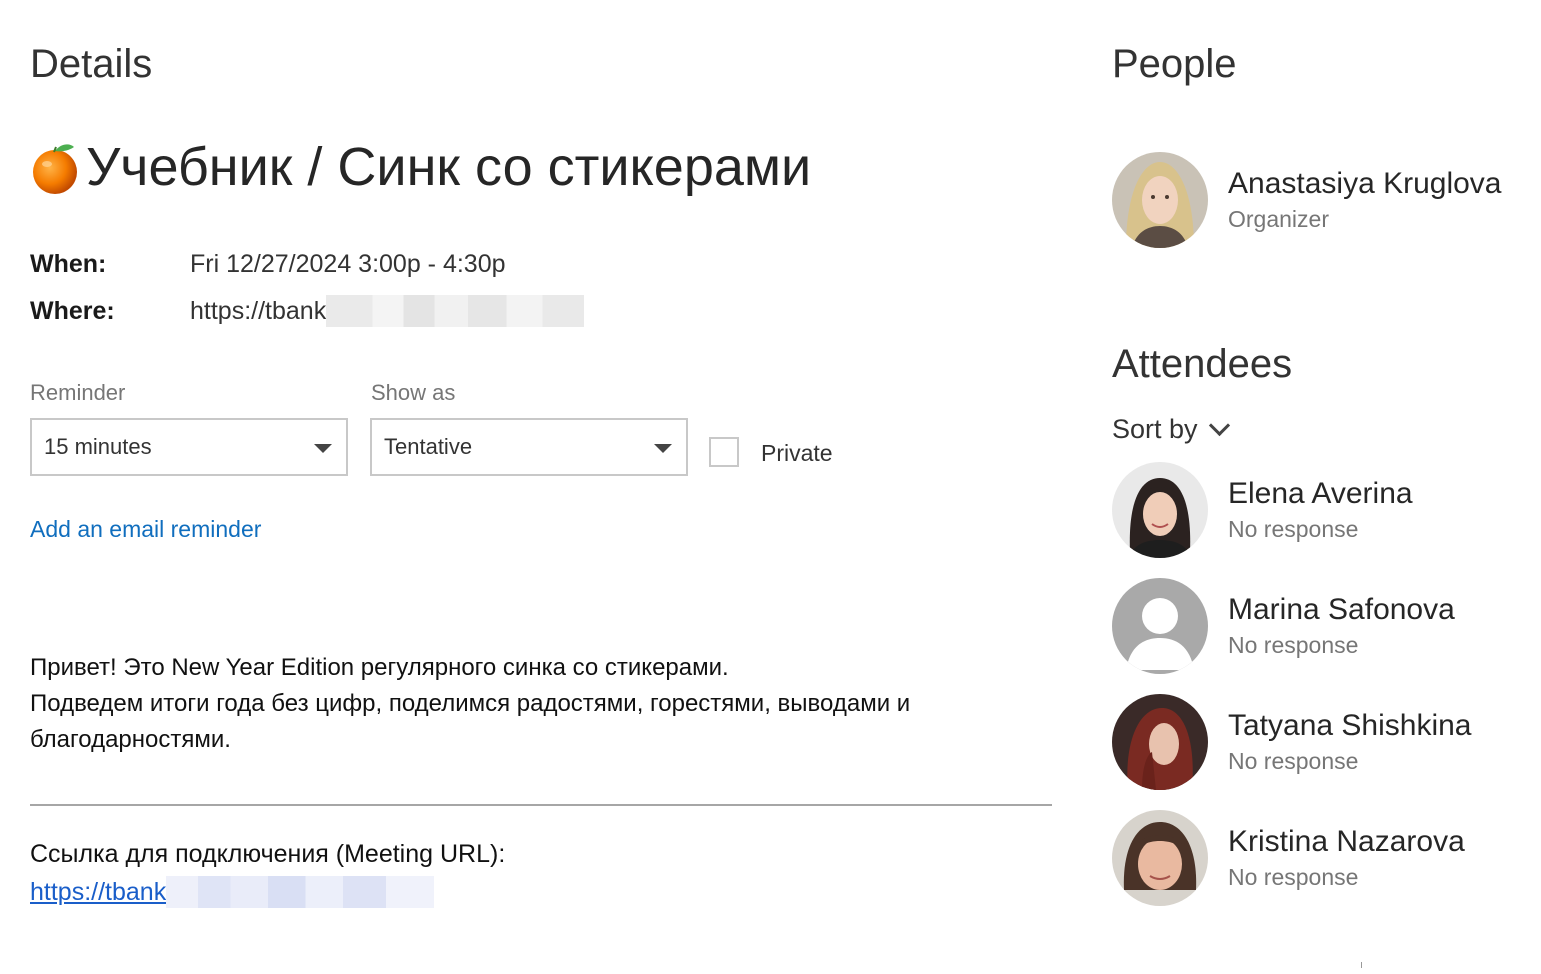 The height and width of the screenshot is (974, 1541). Describe the element at coordinates (724, 452) in the screenshot. I see `private-checkbox` at that location.